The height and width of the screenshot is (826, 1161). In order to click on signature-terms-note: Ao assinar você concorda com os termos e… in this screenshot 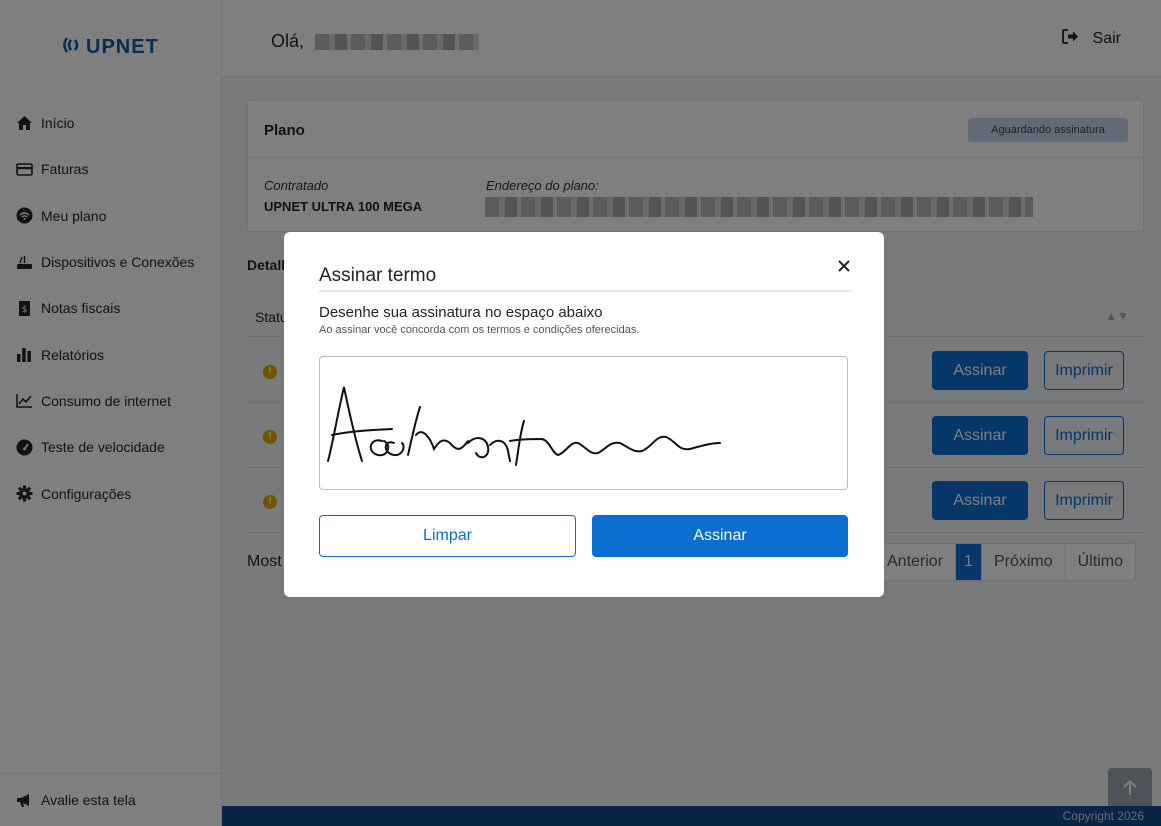, I will do `click(479, 330)`.